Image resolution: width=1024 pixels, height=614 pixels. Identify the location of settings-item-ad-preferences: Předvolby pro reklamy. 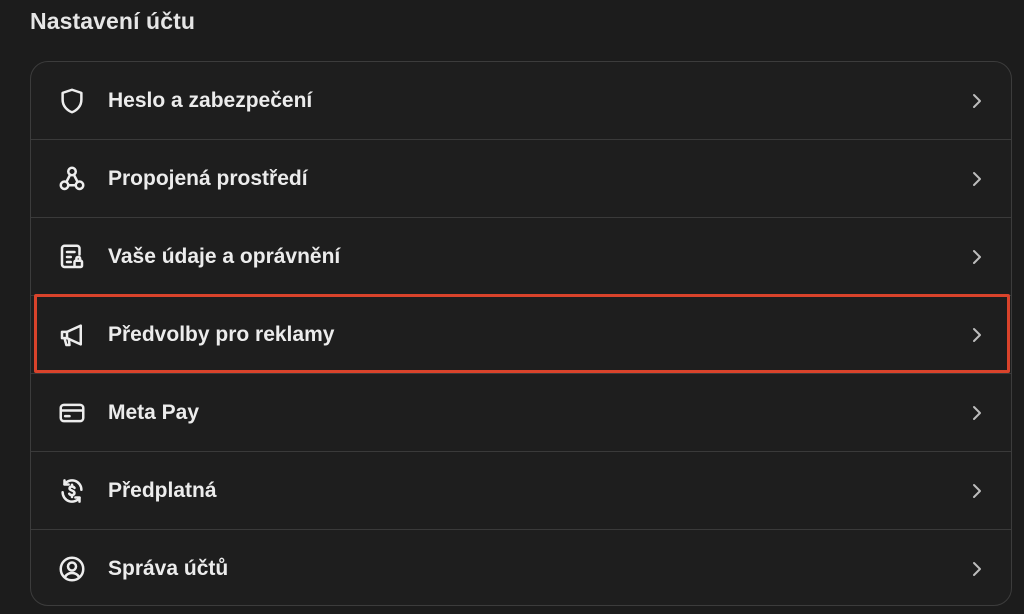
(521, 335).